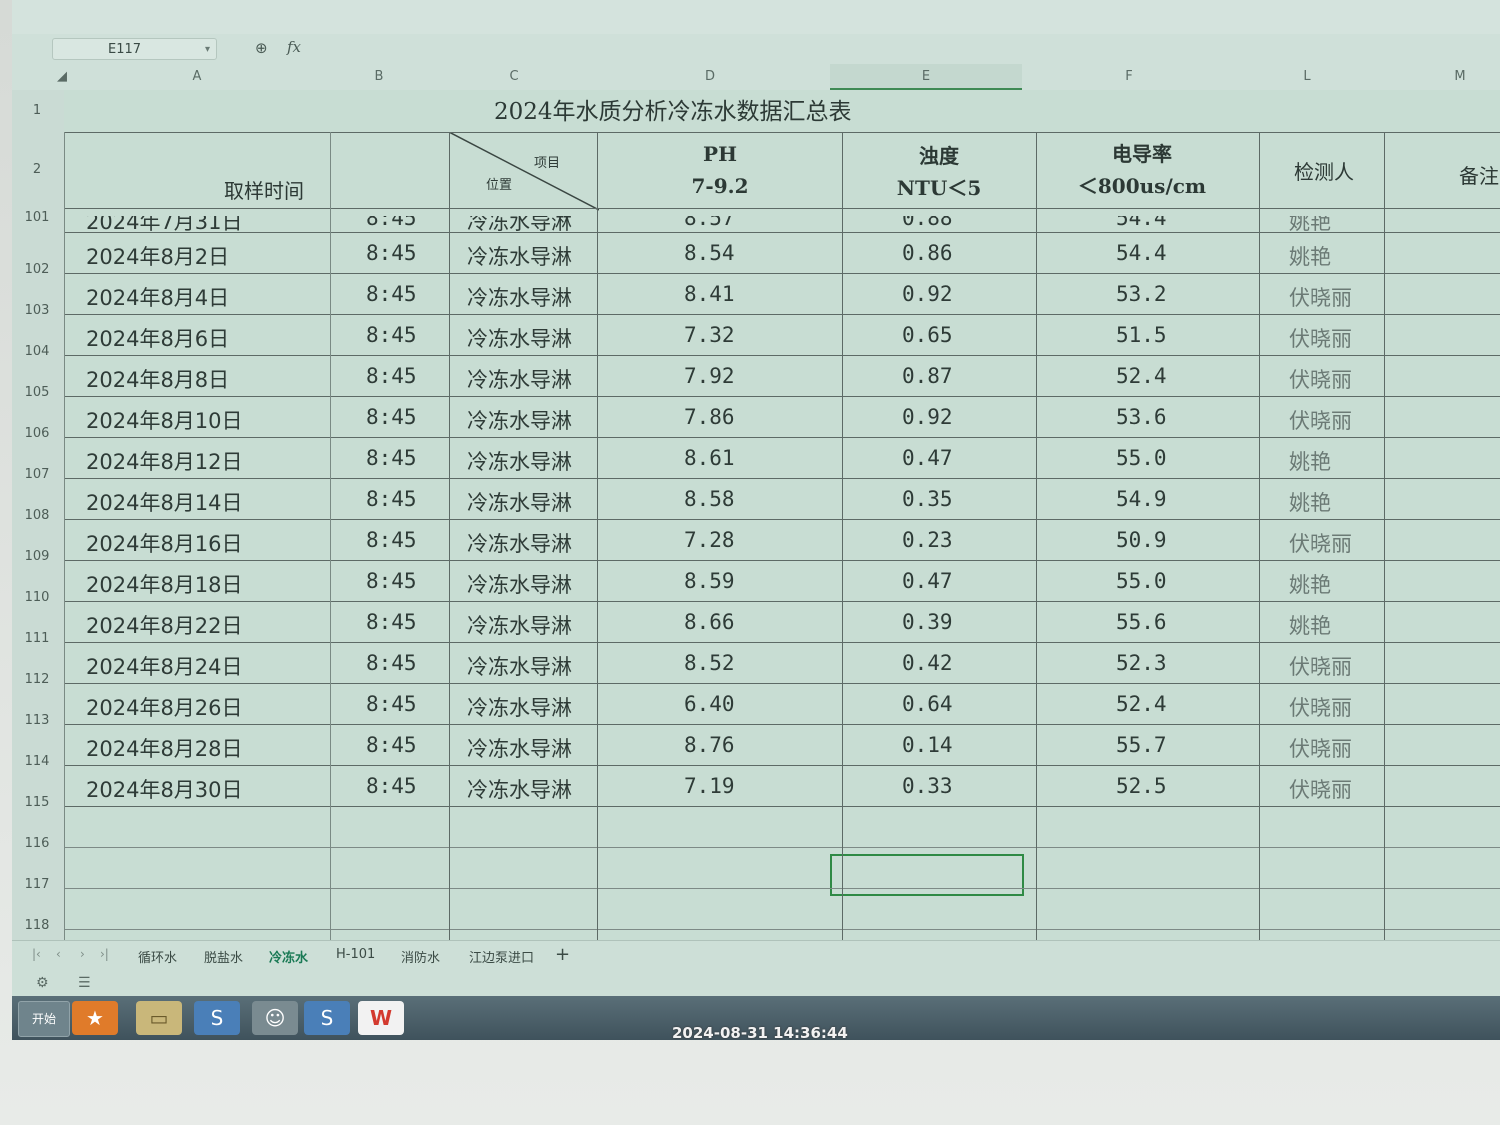 The height and width of the screenshot is (1125, 1500). I want to click on cell-ph: 8.54, so click(709, 253).